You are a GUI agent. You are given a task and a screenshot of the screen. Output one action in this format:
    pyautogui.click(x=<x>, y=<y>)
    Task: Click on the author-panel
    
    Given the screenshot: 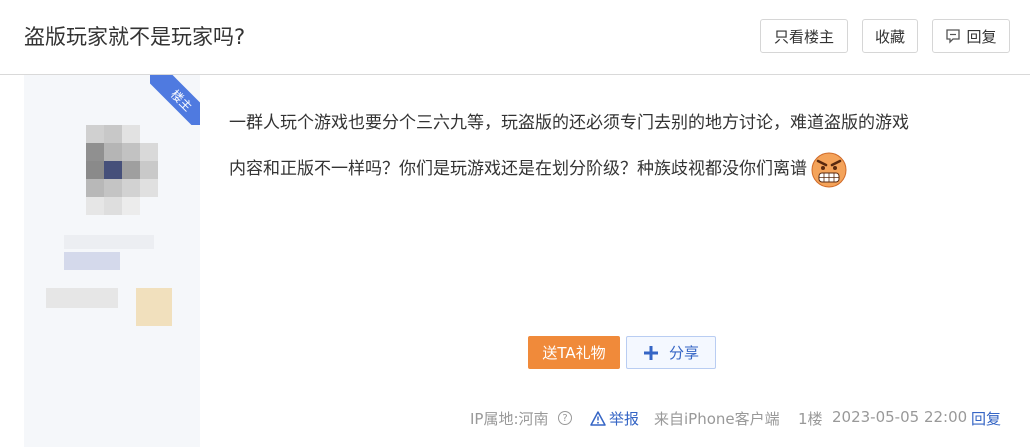 What is the action you would take?
    pyautogui.click(x=112, y=261)
    